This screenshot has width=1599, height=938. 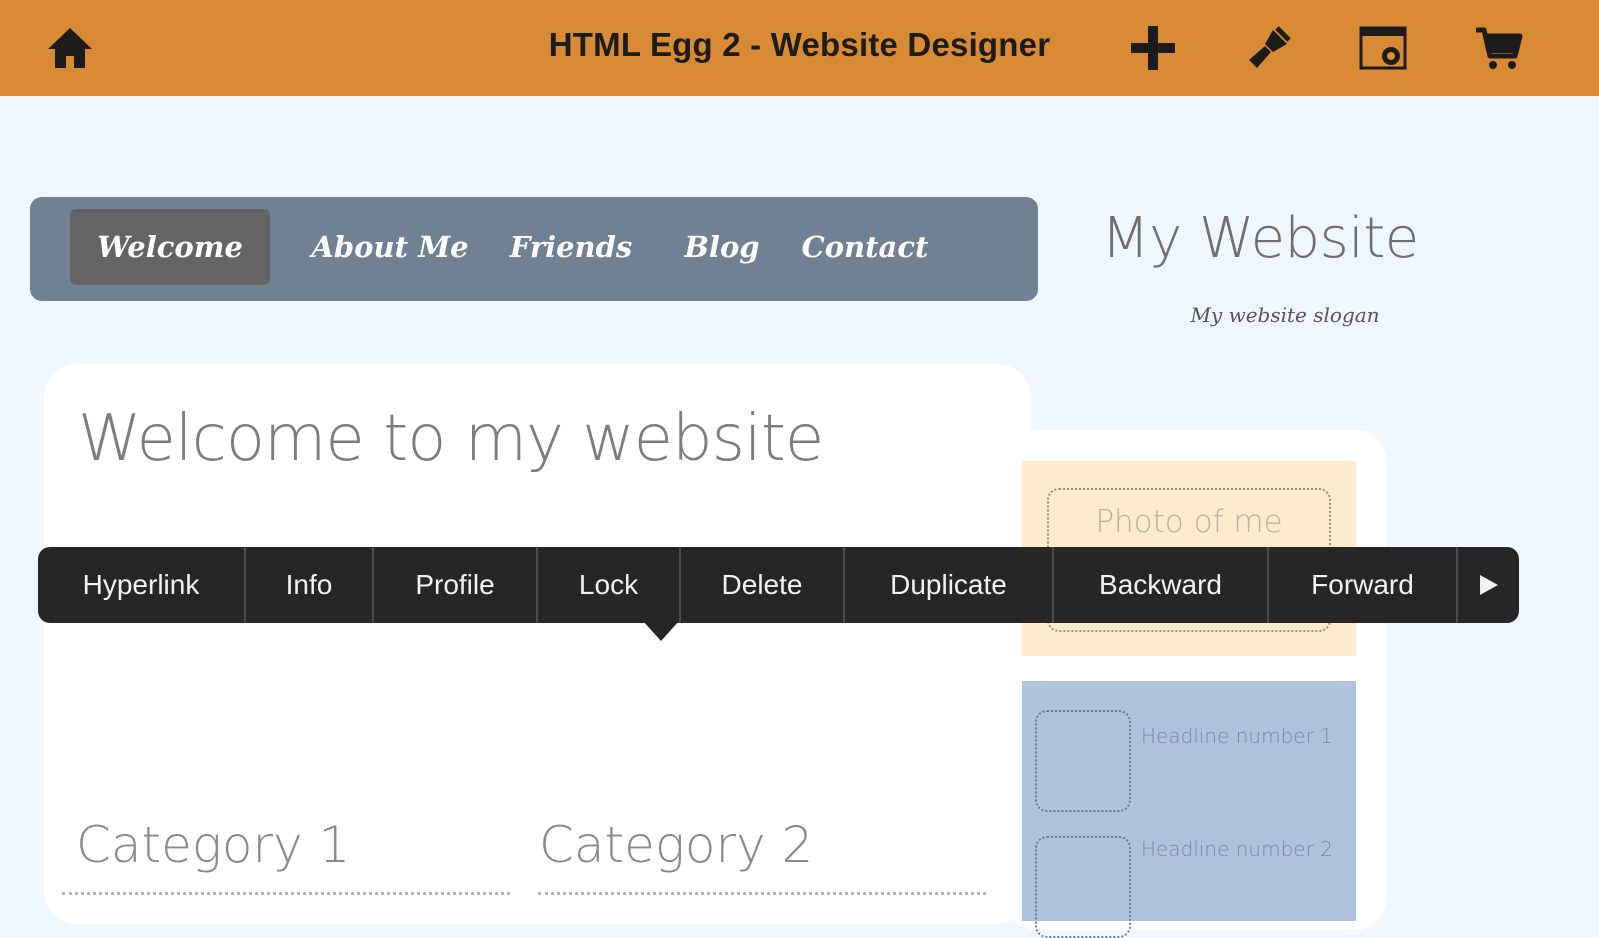 I want to click on site-slogan: My website slogan, so click(x=1285, y=315).